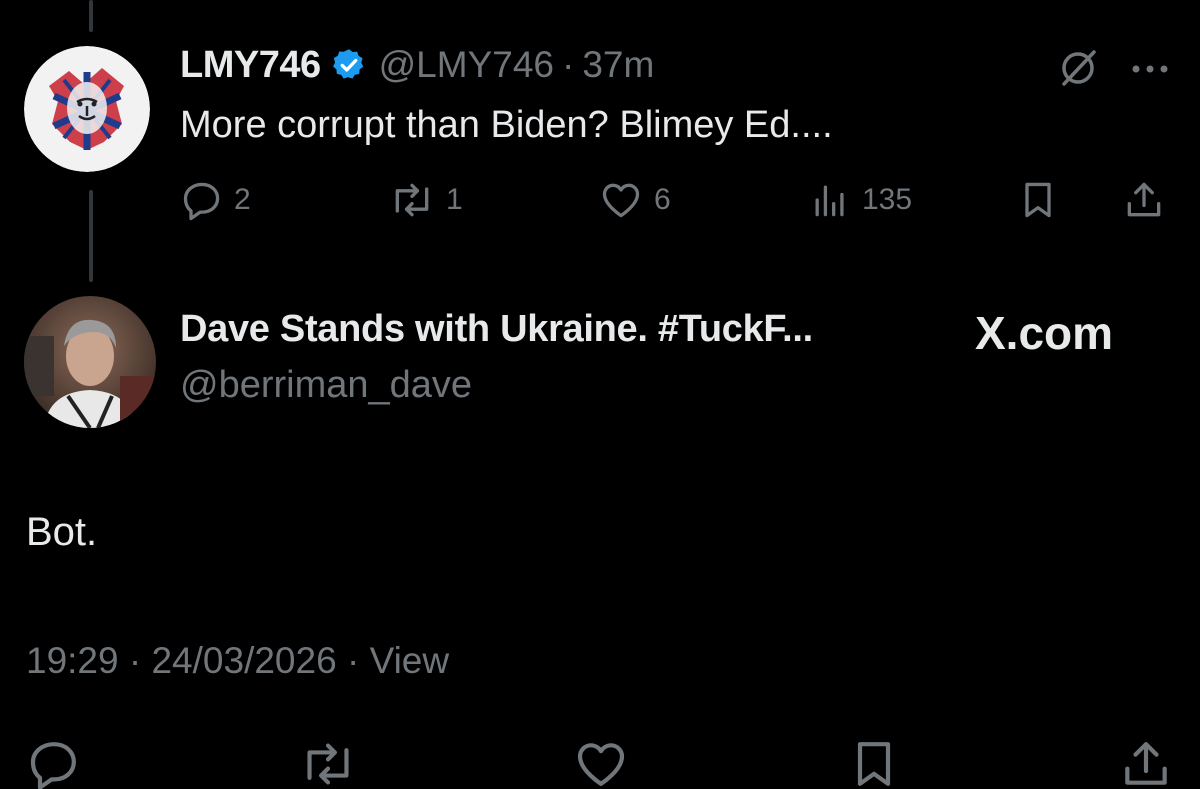 The width and height of the screenshot is (1200, 789). What do you see at coordinates (326, 385) in the screenshot?
I see `reply-handle: @berriman_dave` at bounding box center [326, 385].